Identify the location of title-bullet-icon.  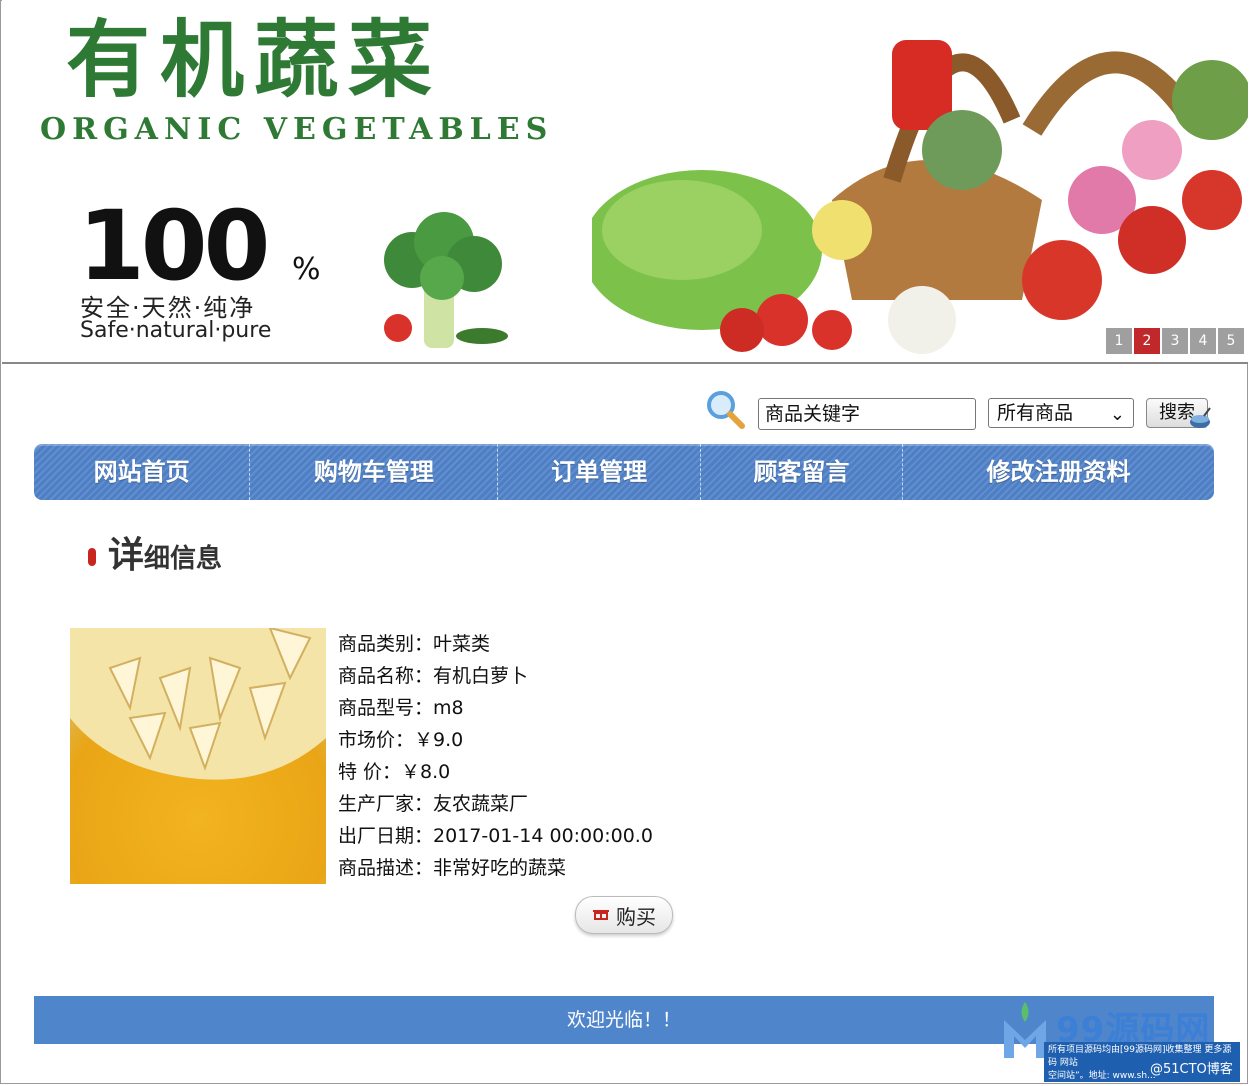
(92, 557).